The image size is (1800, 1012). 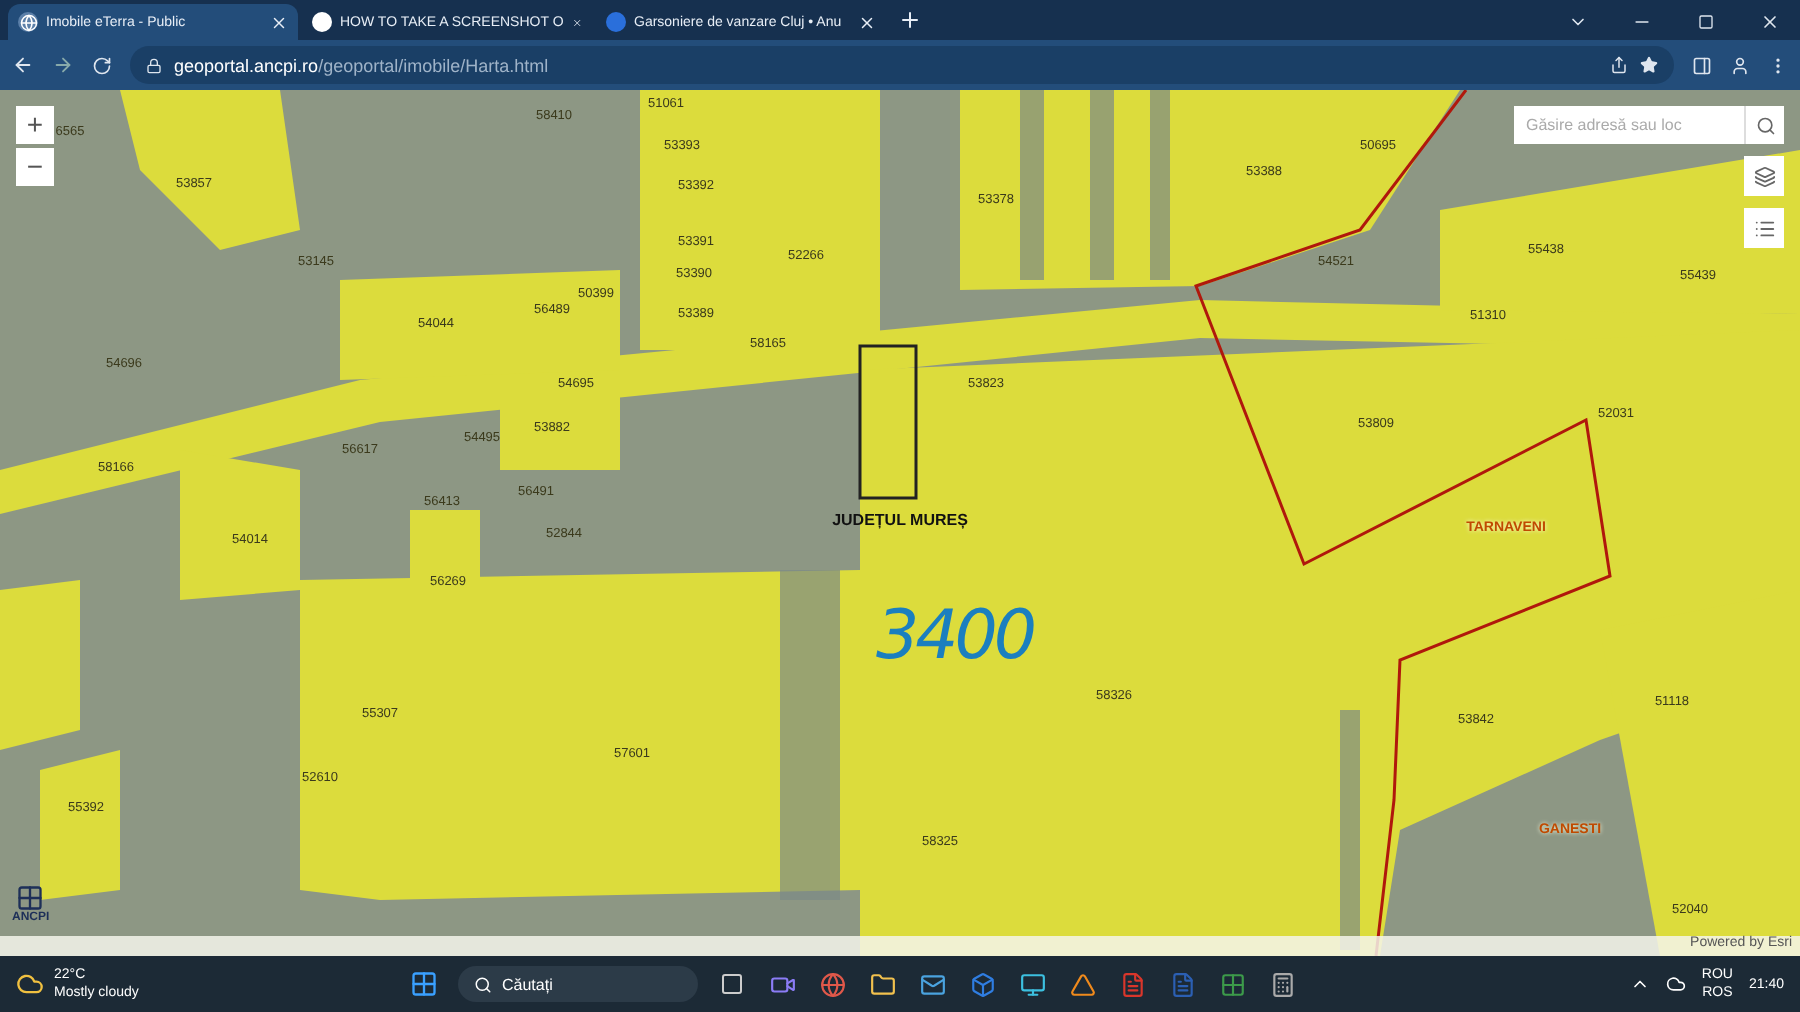 I want to click on layers-icon, so click(x=1764, y=176).